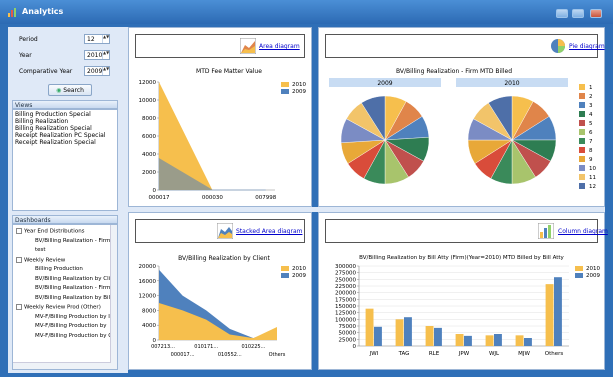 This screenshot has height=377, width=613. Describe the element at coordinates (155, 191) in the screenshot. I see `y-tick-label: 0` at that location.